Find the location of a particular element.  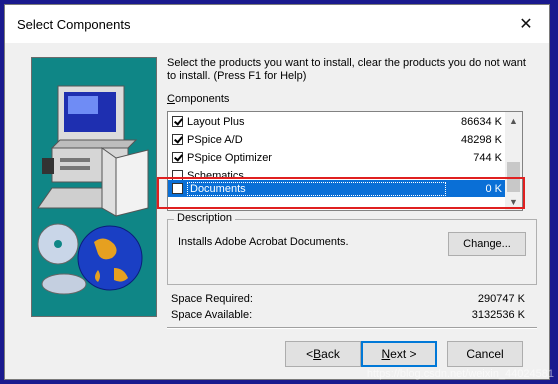

red-highlight-annotation is located at coordinates (341, 193).